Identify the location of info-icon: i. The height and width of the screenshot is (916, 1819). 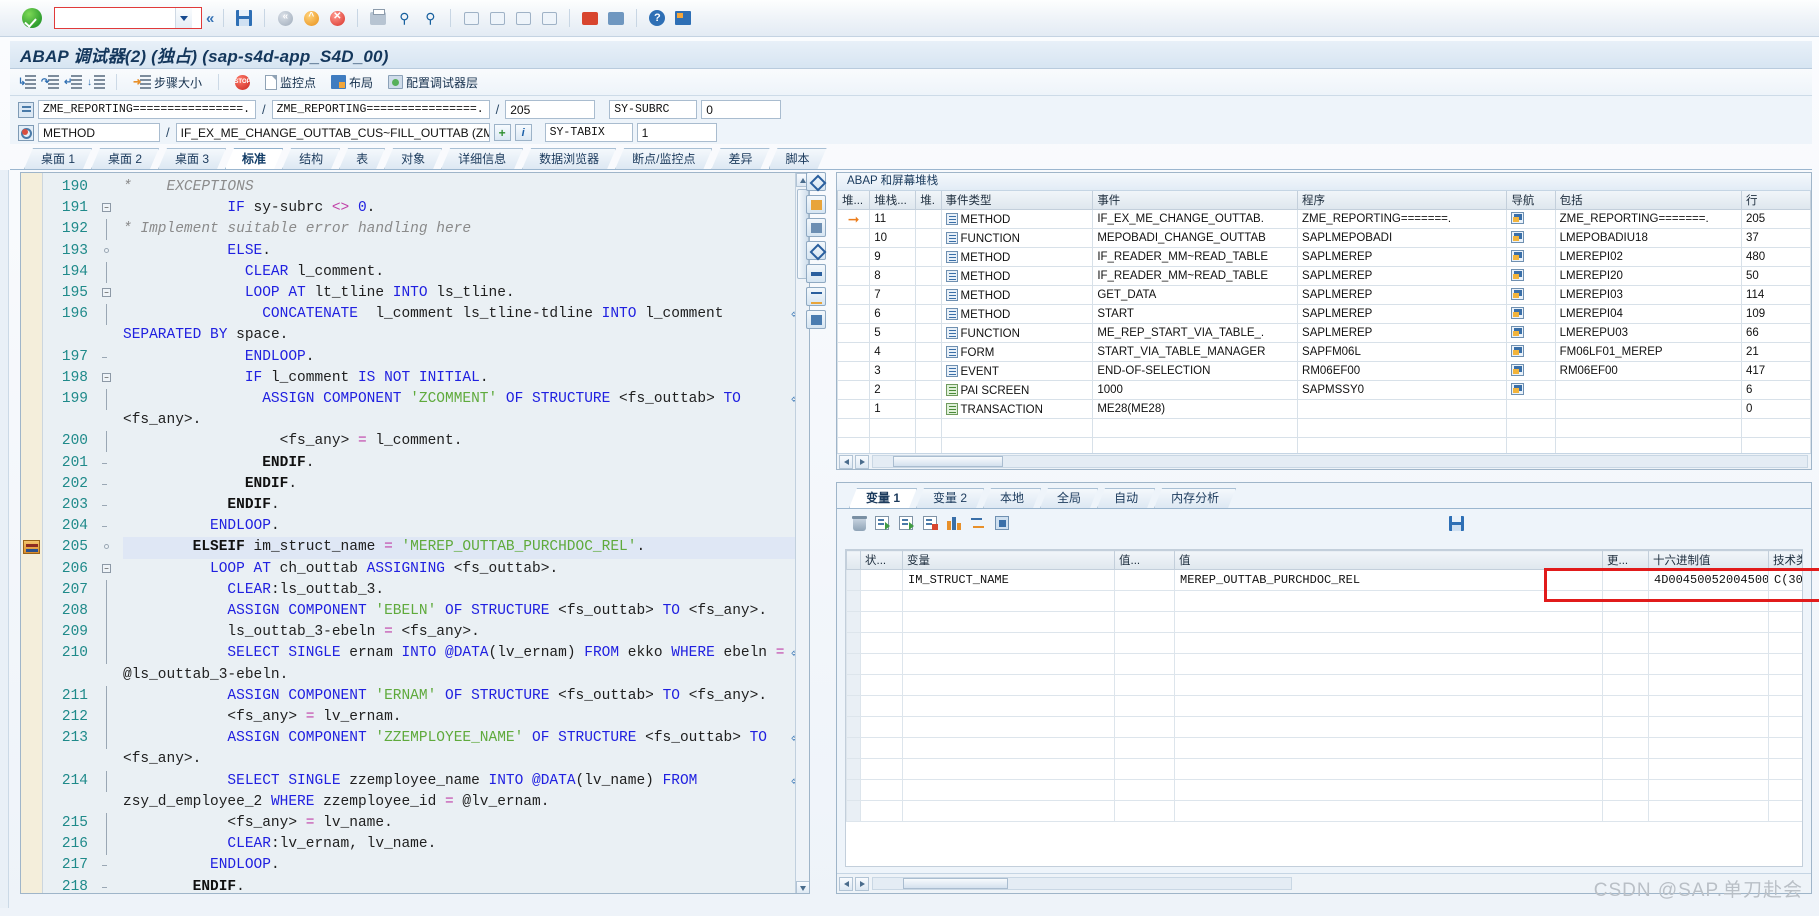
(523, 132).